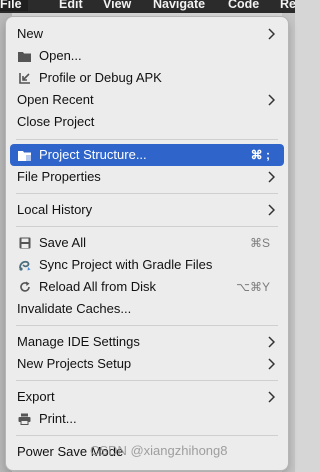  I want to click on menu-item-label: New Projects Setup, so click(74, 363).